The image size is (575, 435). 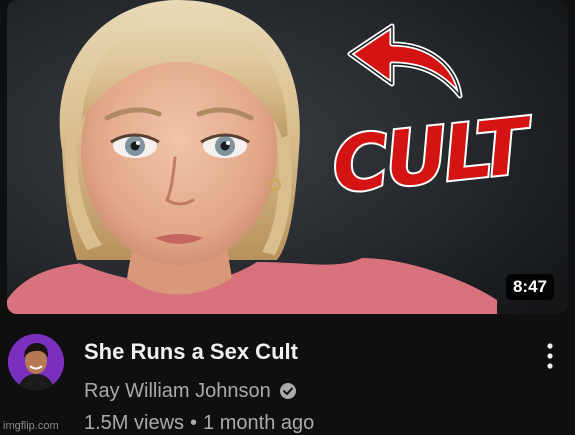 I want to click on video-title: She Runs a Sex Cult, so click(x=191, y=352).